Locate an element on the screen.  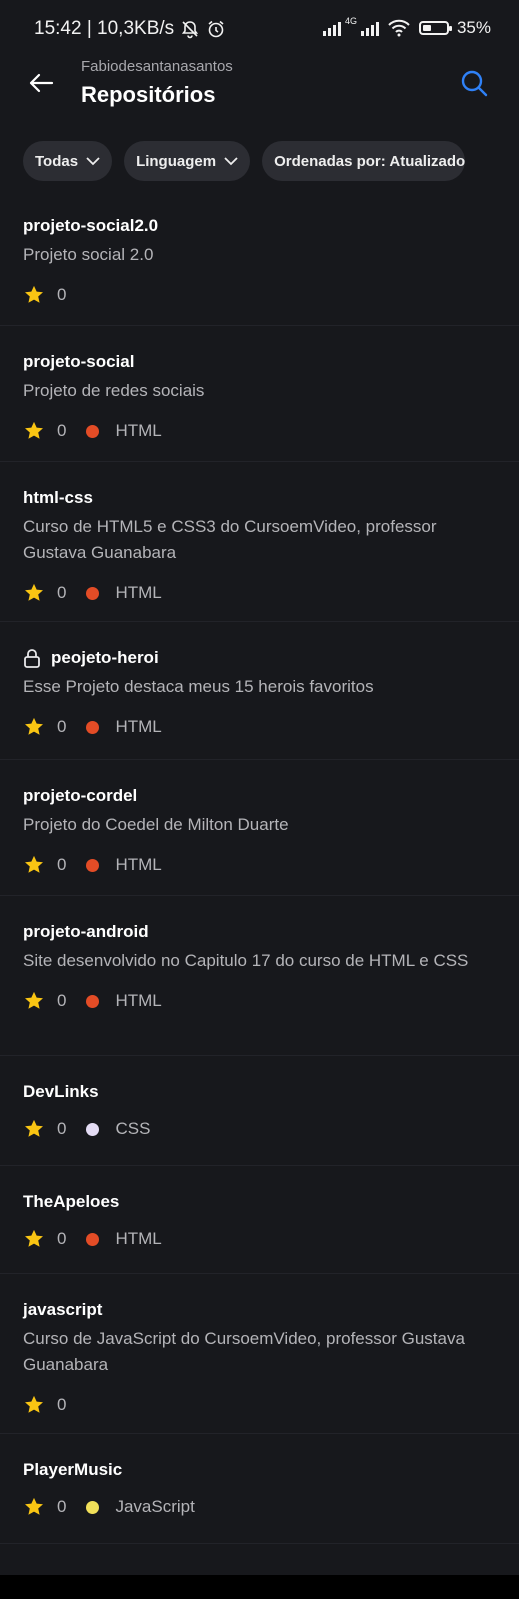
filter-type-chip: Todas is located at coordinates (68, 161).